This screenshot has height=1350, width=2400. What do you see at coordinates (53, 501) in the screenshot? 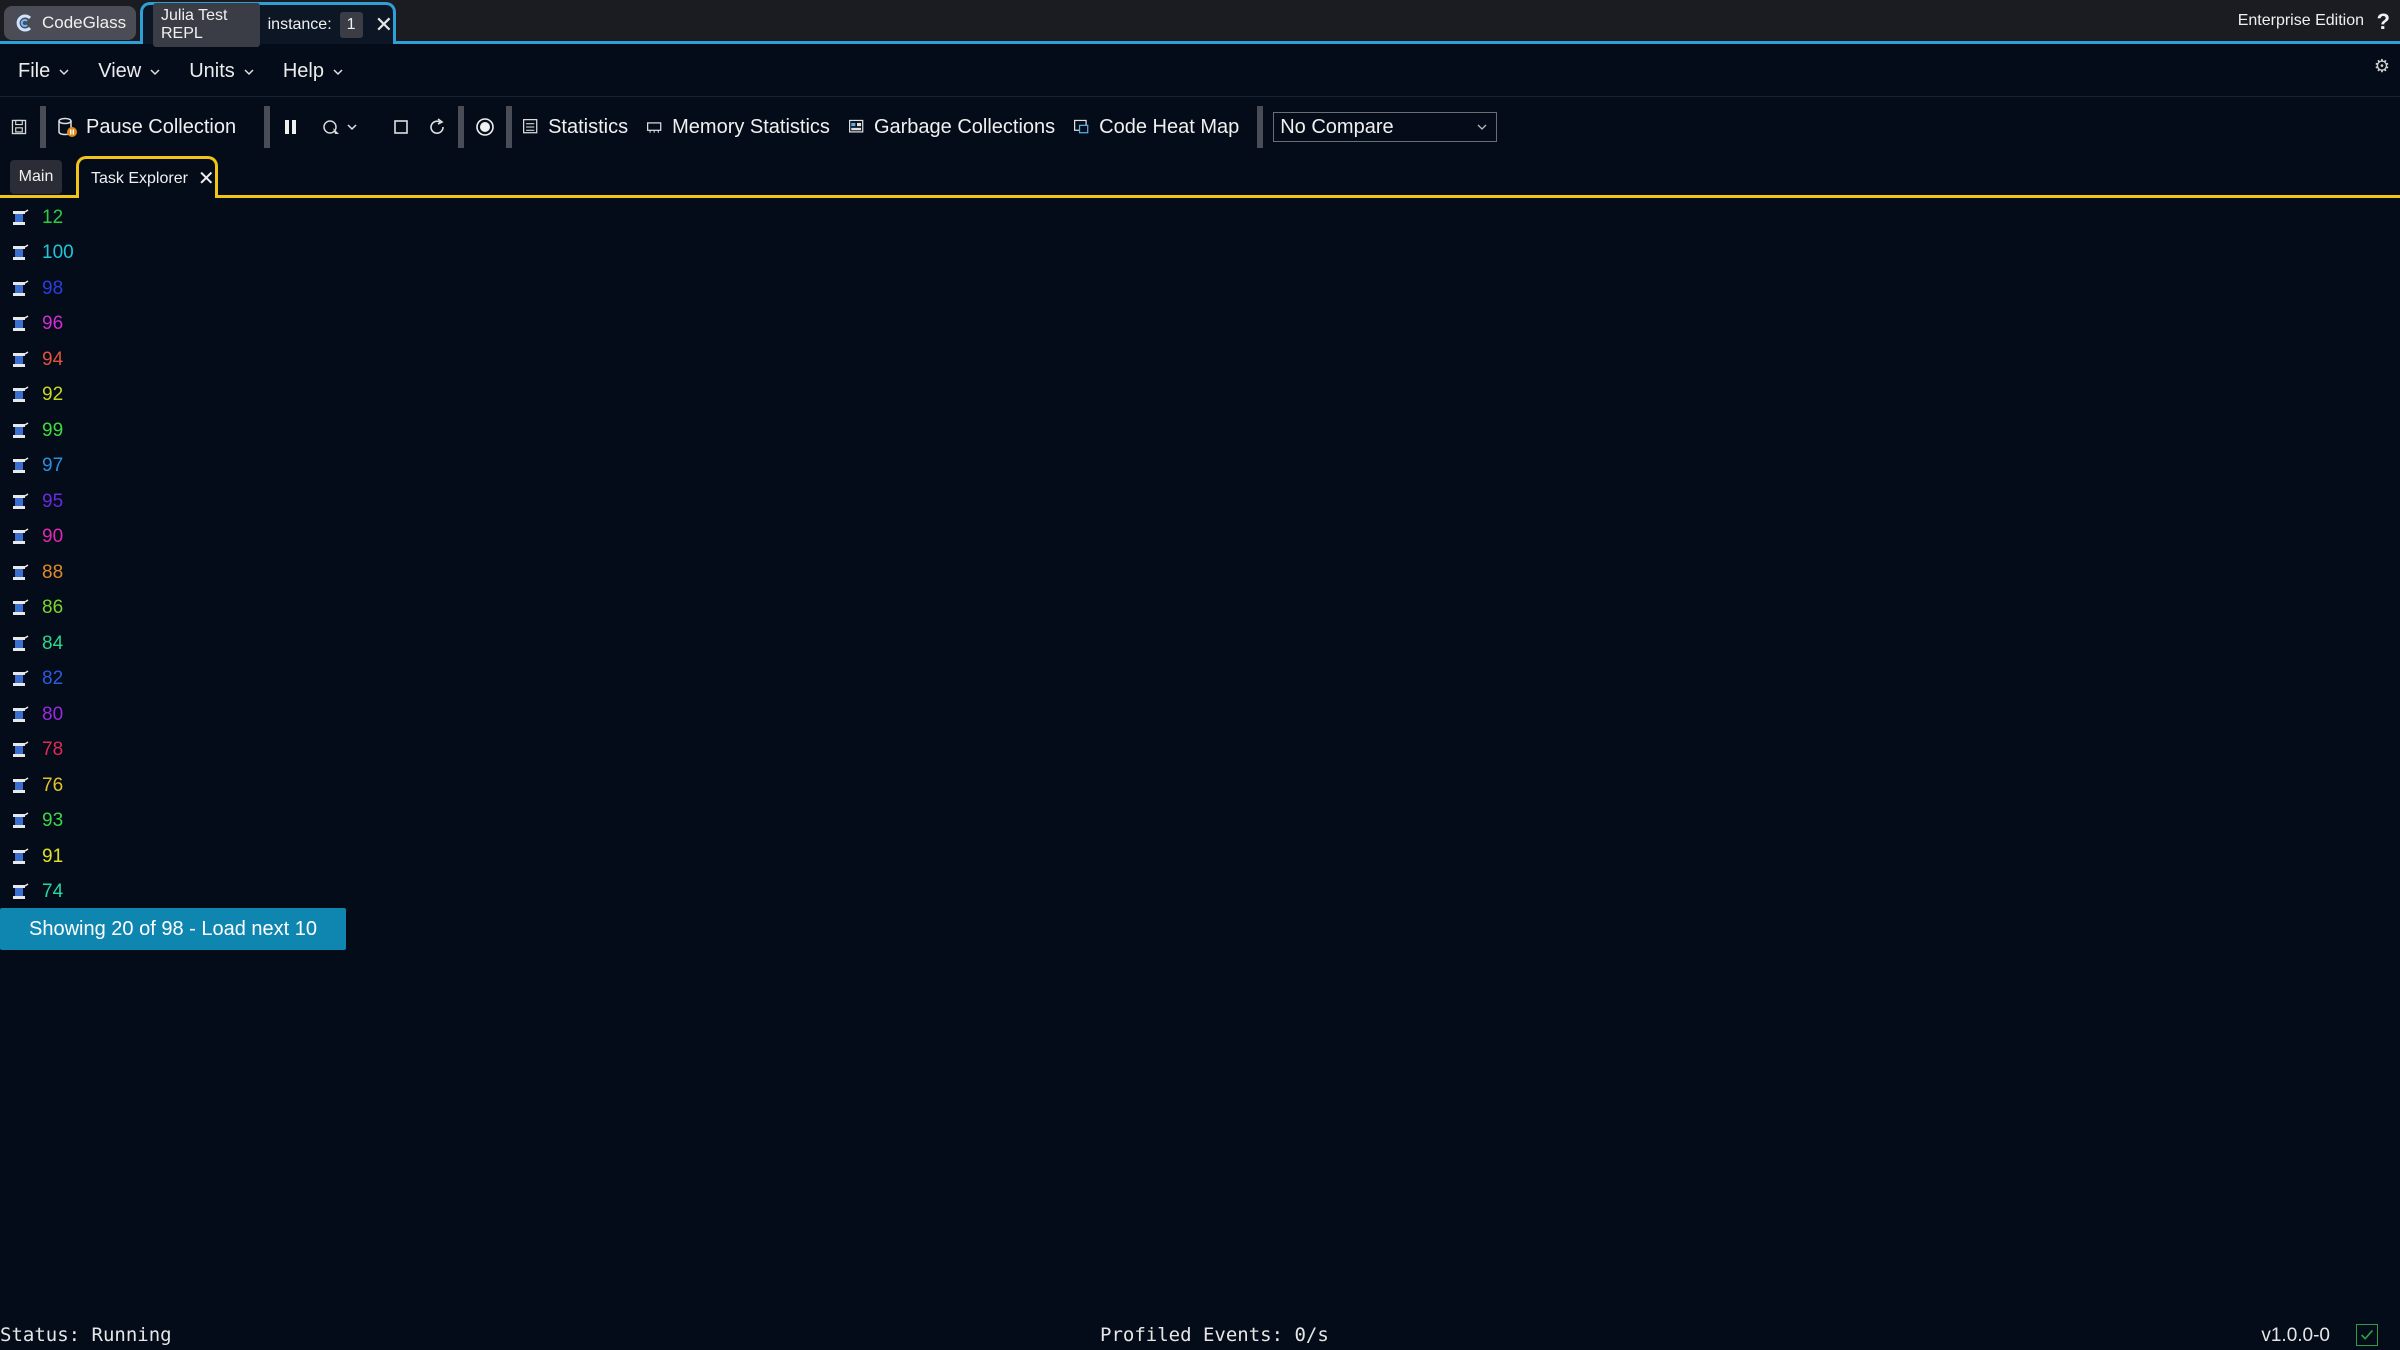
I see `task-id-label: 95` at bounding box center [53, 501].